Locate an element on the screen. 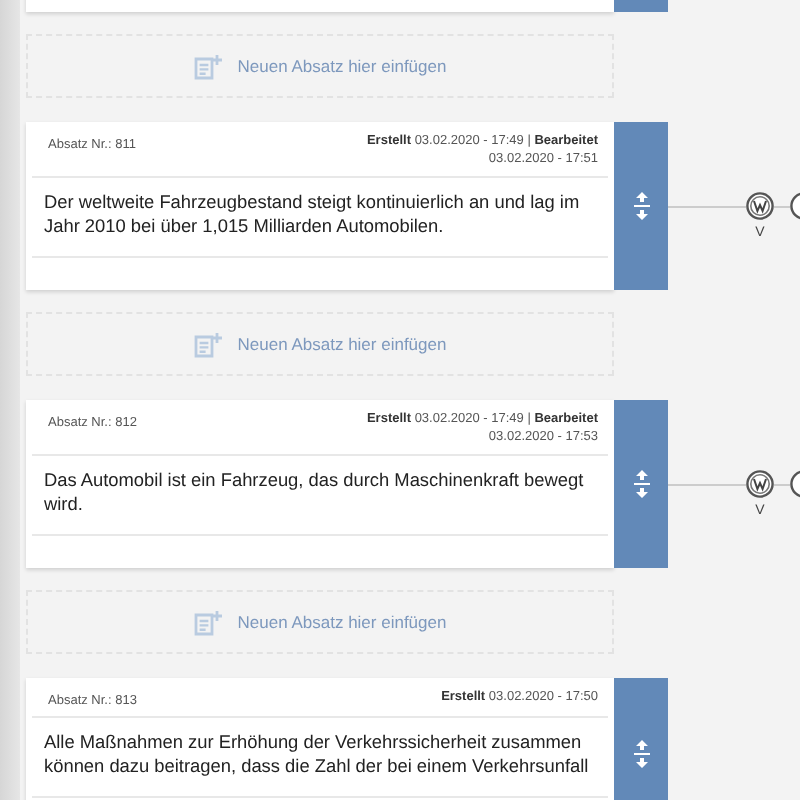 This screenshot has height=800, width=800. paragraph-text: Das Automobil ist ein Fahrzeug, das durch Maschinenkraft bewegt wird. is located at coordinates (315, 492).